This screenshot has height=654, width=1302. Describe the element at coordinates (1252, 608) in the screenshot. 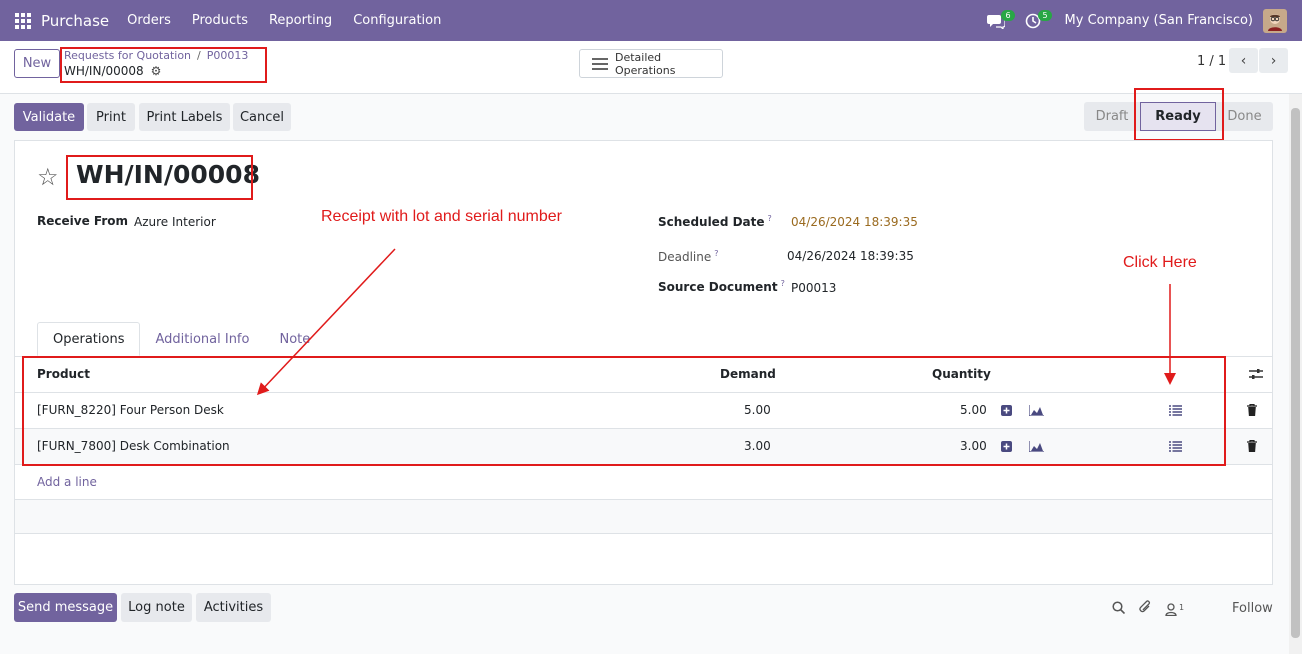

I see `follow-button: Follow` at that location.